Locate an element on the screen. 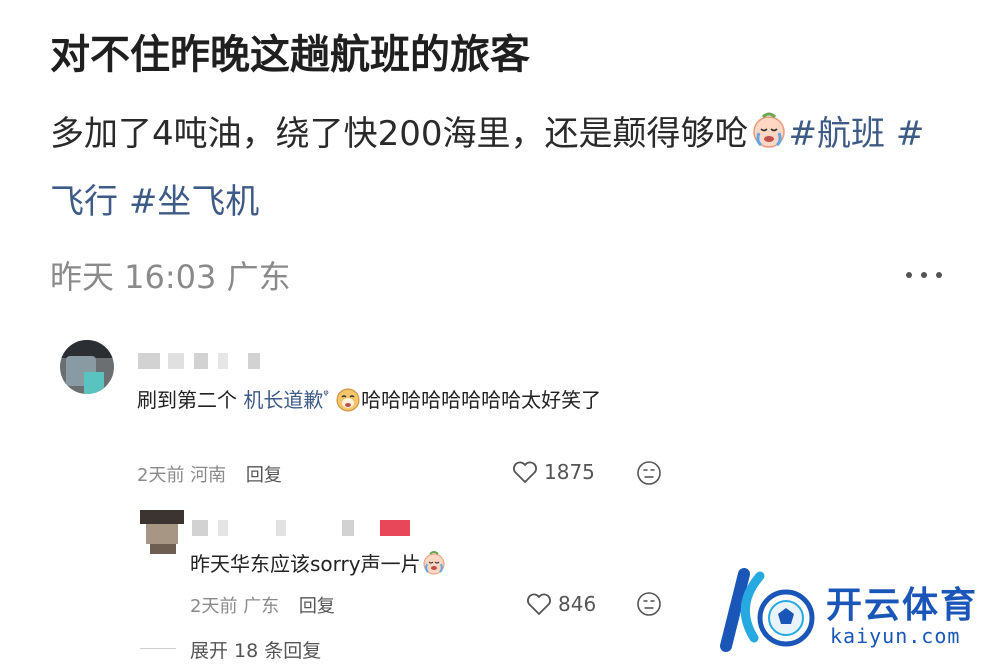  reply-location: 广东 is located at coordinates (261, 606).